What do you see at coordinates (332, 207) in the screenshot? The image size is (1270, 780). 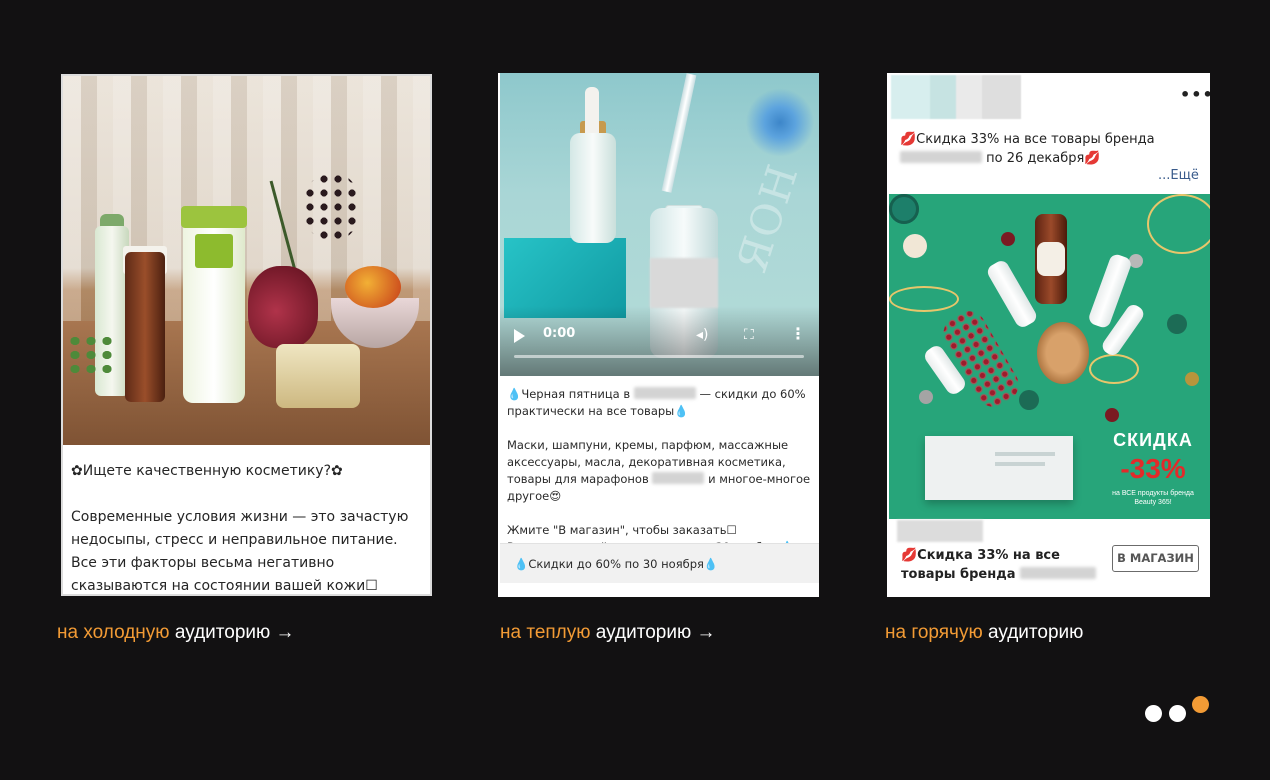 I see `berries-branch` at bounding box center [332, 207].